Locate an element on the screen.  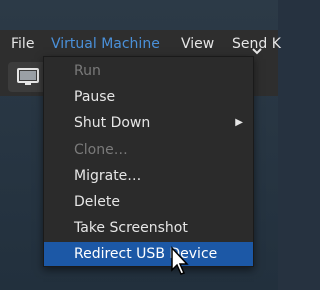
menu-virtual-machine: Virtual Machine is located at coordinates (105, 44).